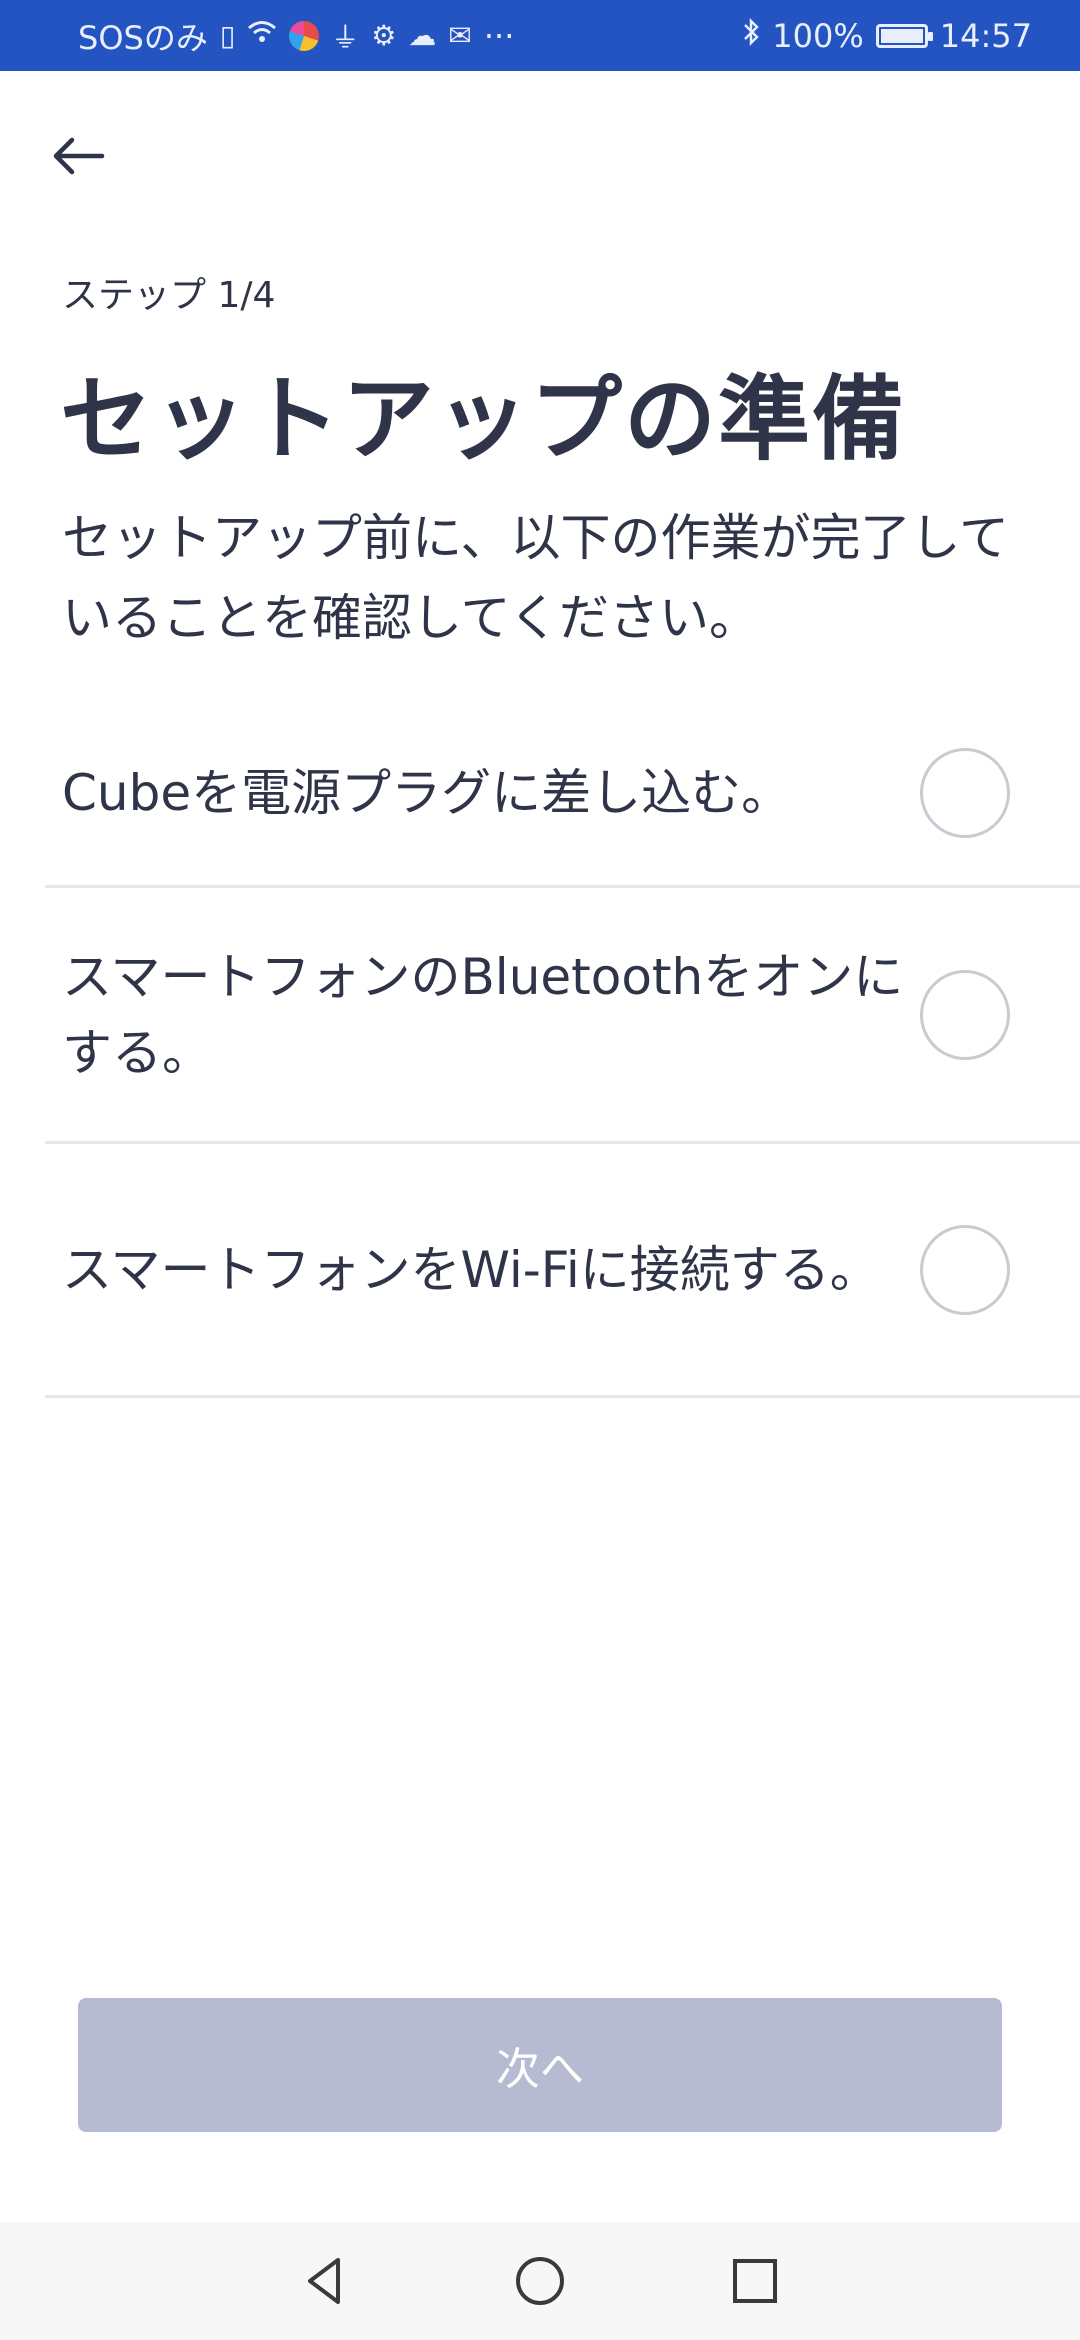 The height and width of the screenshot is (2340, 1080). I want to click on checklist-radio-bluetooth, so click(965, 1014).